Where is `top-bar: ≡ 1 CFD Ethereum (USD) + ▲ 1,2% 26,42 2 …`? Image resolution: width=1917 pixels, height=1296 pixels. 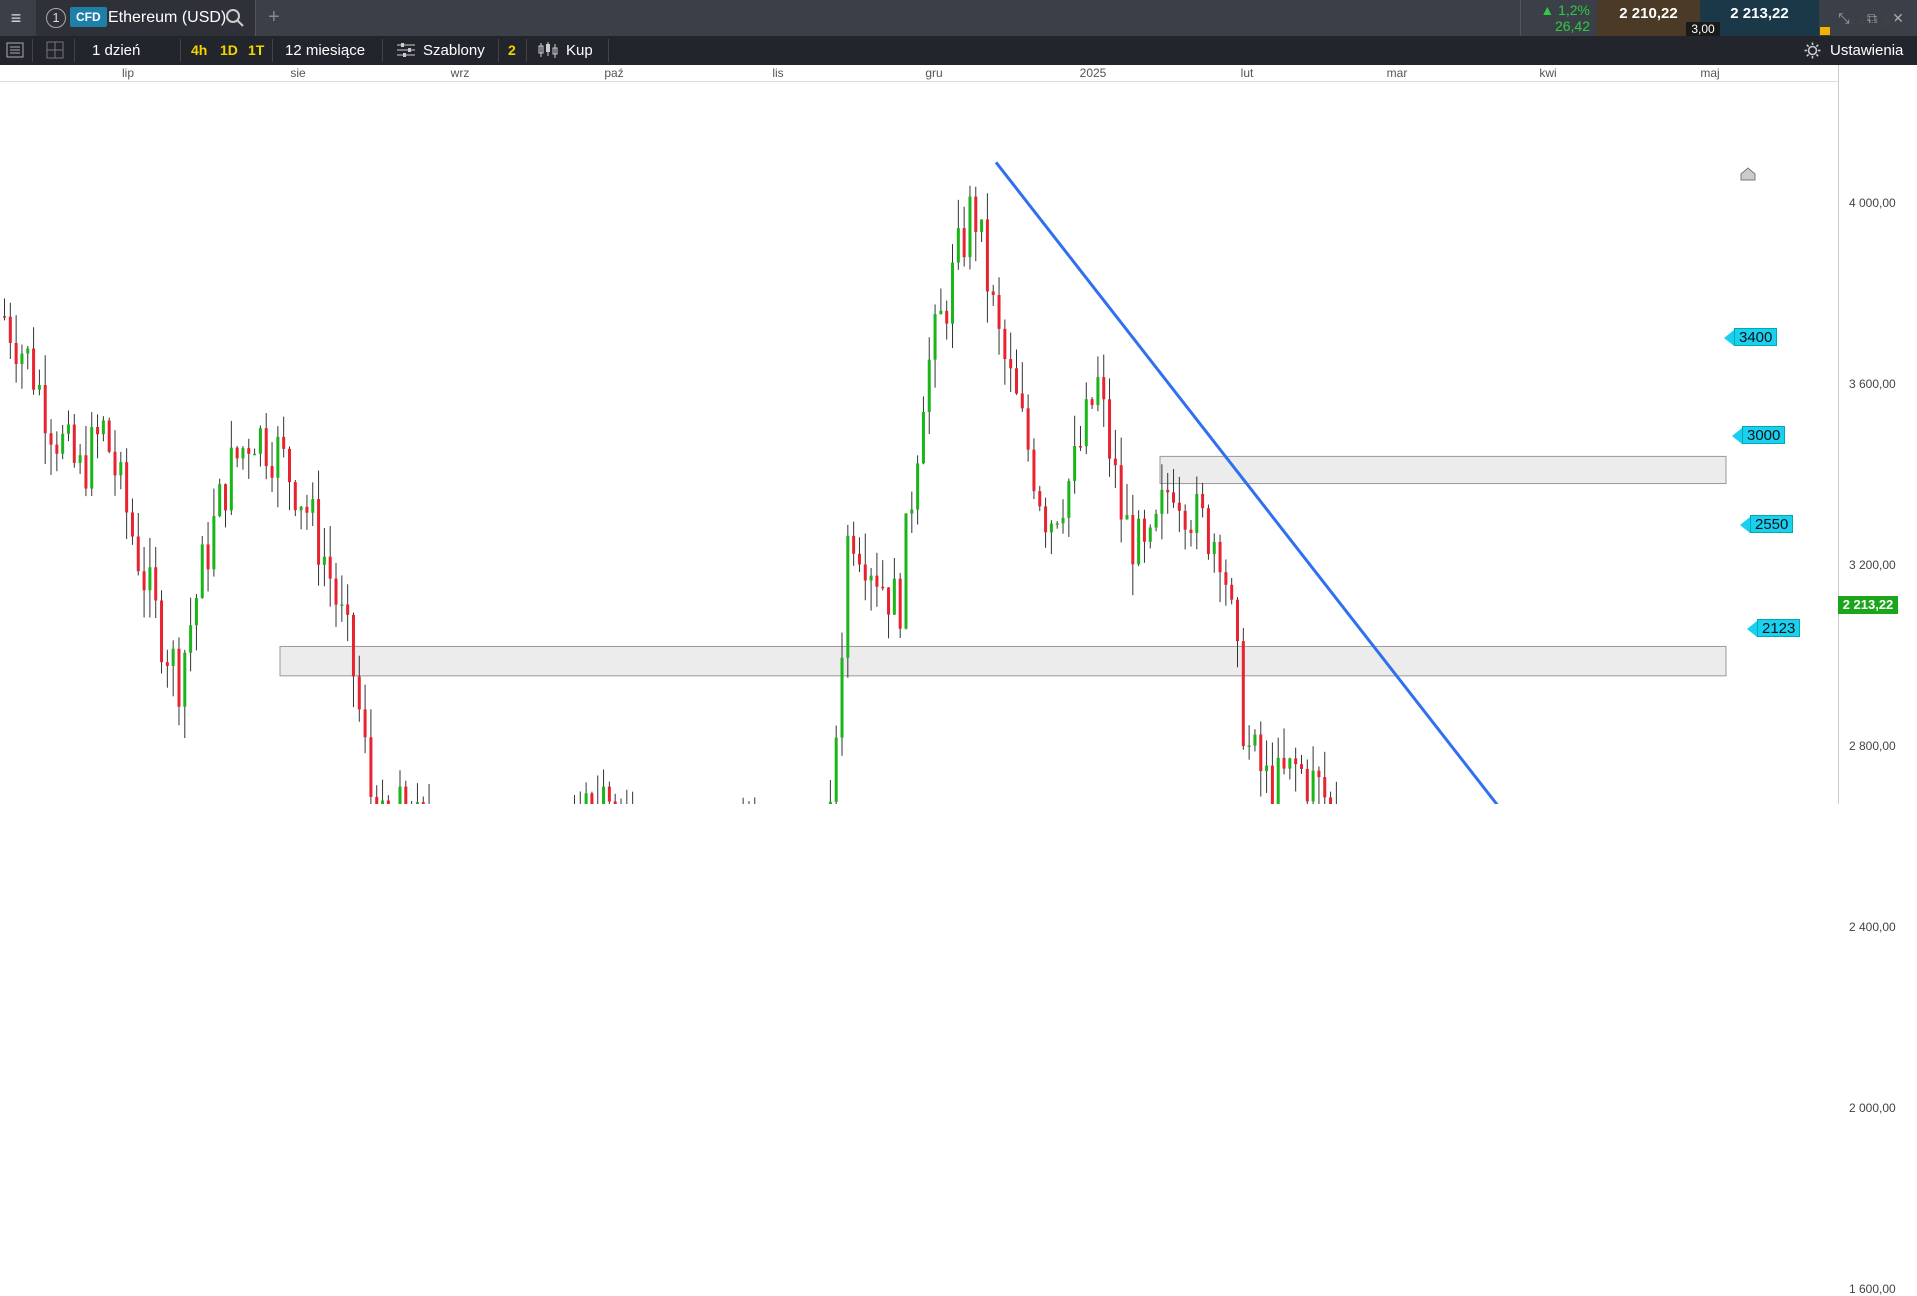 top-bar: ≡ 1 CFD Ethereum (USD) + ▲ 1,2% 26,42 2 … is located at coordinates (958, 18).